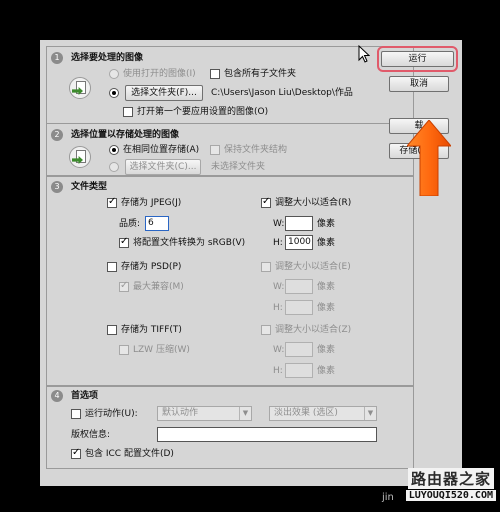 The height and width of the screenshot is (512, 500). What do you see at coordinates (124, 350) in the screenshot?
I see `lzw-compression-checkbox` at bounding box center [124, 350].